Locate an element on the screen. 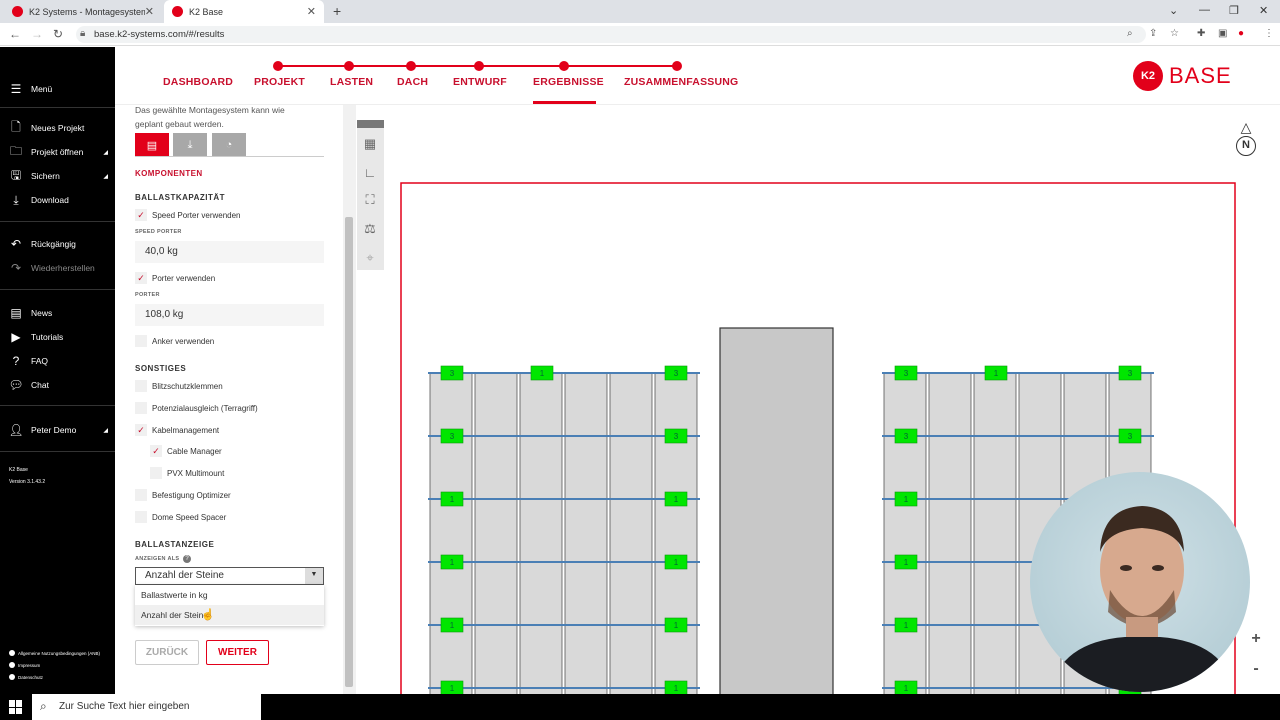 This screenshot has width=1280, height=720. imprint-link: Impressum is located at coordinates (24, 665).